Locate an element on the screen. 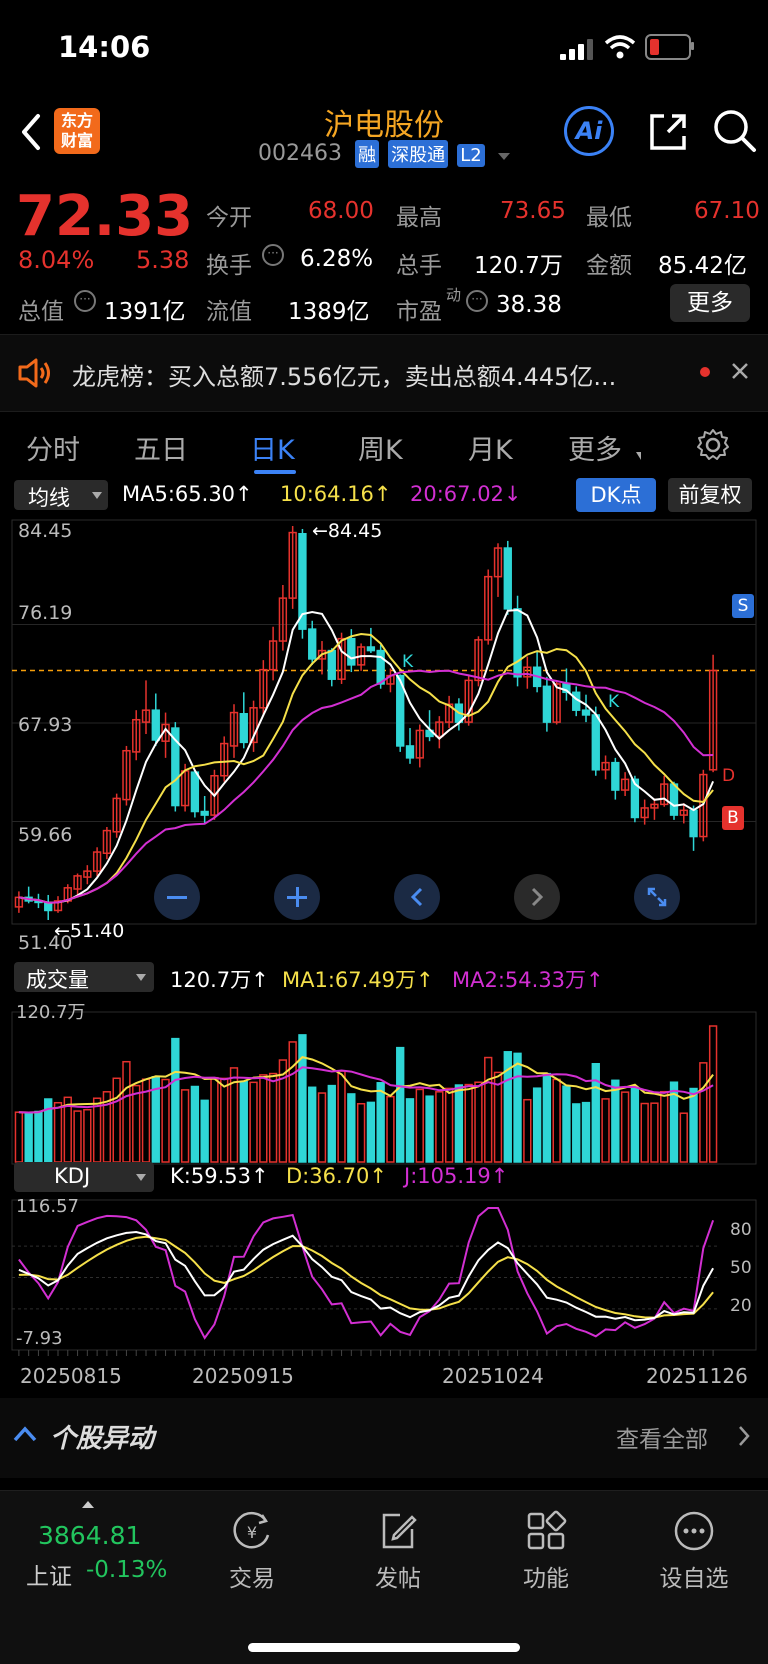 This screenshot has height=1664, width=768. bottom-nav: 3864.81 上证 -0.13% ¥ 交易 发帖 功能 设自选 is located at coordinates (384, 1577).